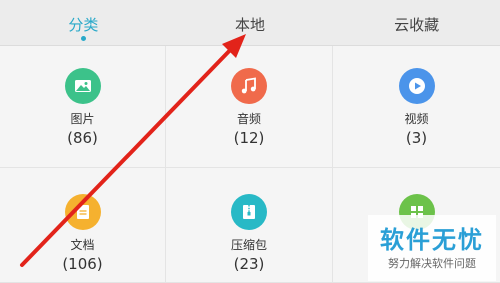 Image resolution: width=500 pixels, height=283 pixels. Describe the element at coordinates (82, 264) in the screenshot. I see `category-count: (106)` at that location.